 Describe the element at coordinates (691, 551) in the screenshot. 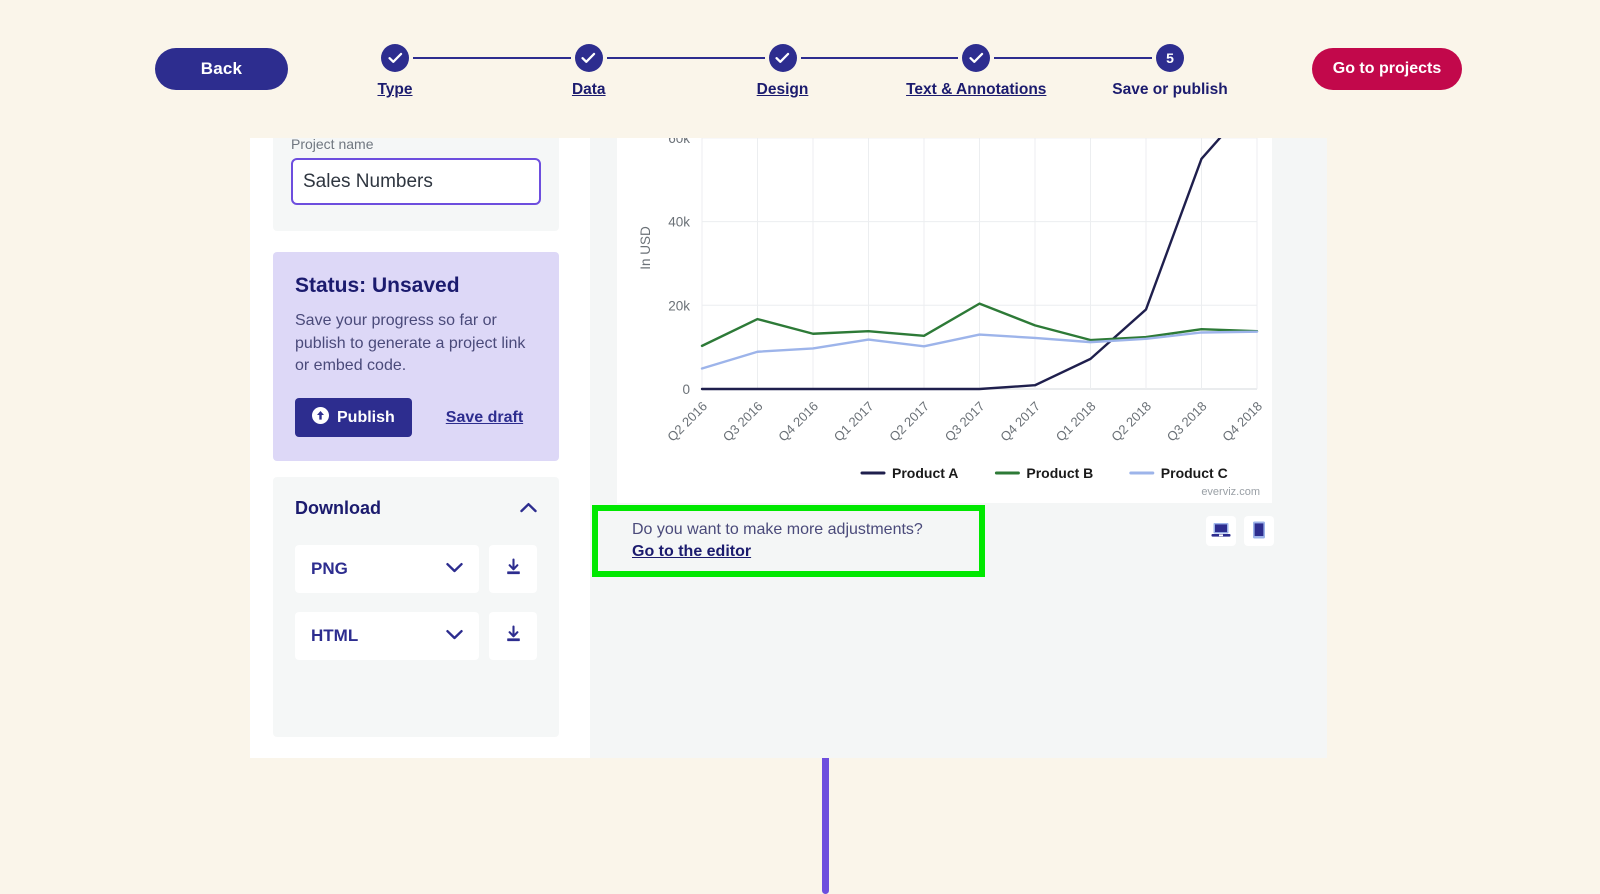

I see `go-to-editor-link: Go to the editor` at that location.